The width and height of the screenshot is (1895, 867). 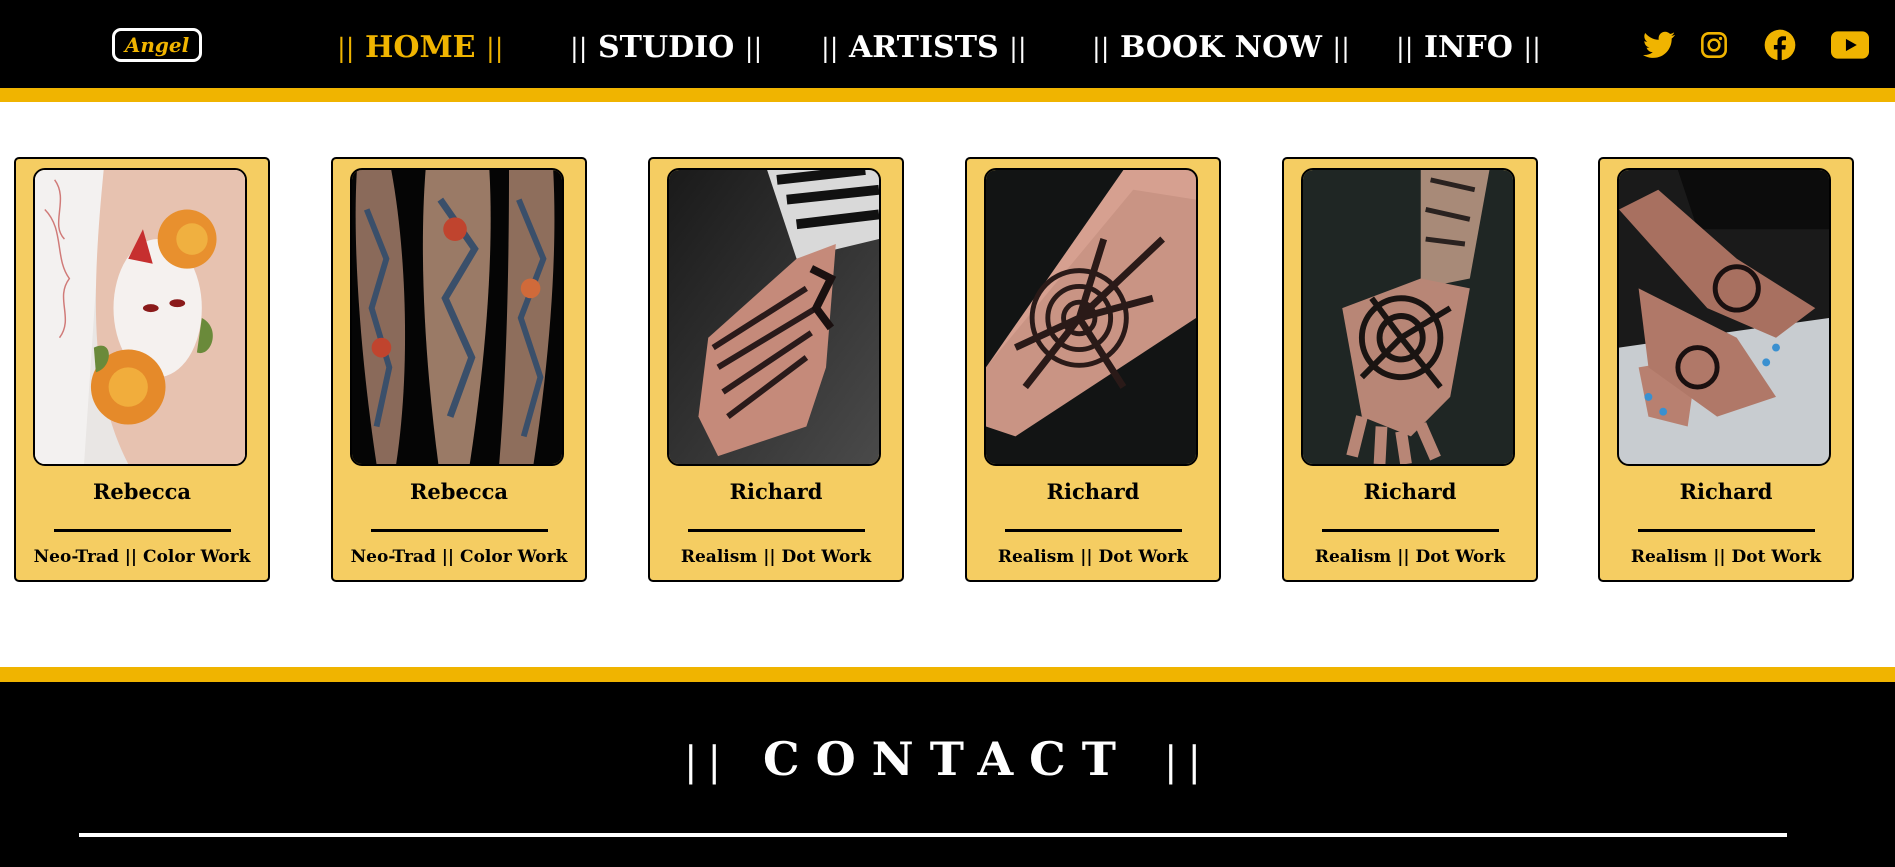 What do you see at coordinates (1659, 45) in the screenshot?
I see `twitter-icon` at bounding box center [1659, 45].